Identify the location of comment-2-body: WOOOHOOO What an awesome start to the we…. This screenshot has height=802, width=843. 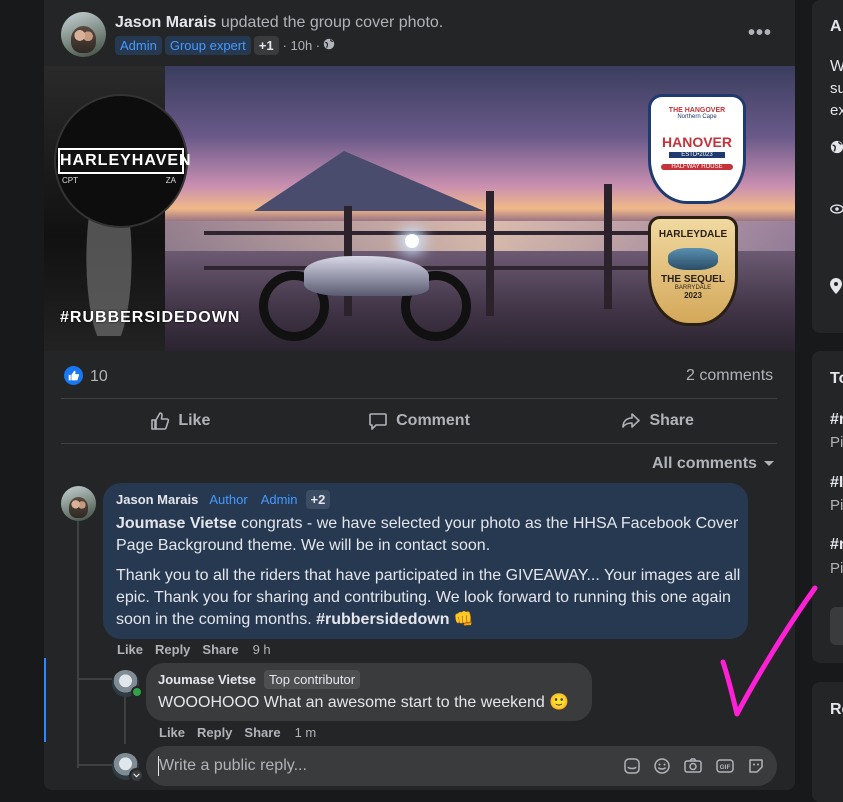
(354, 702).